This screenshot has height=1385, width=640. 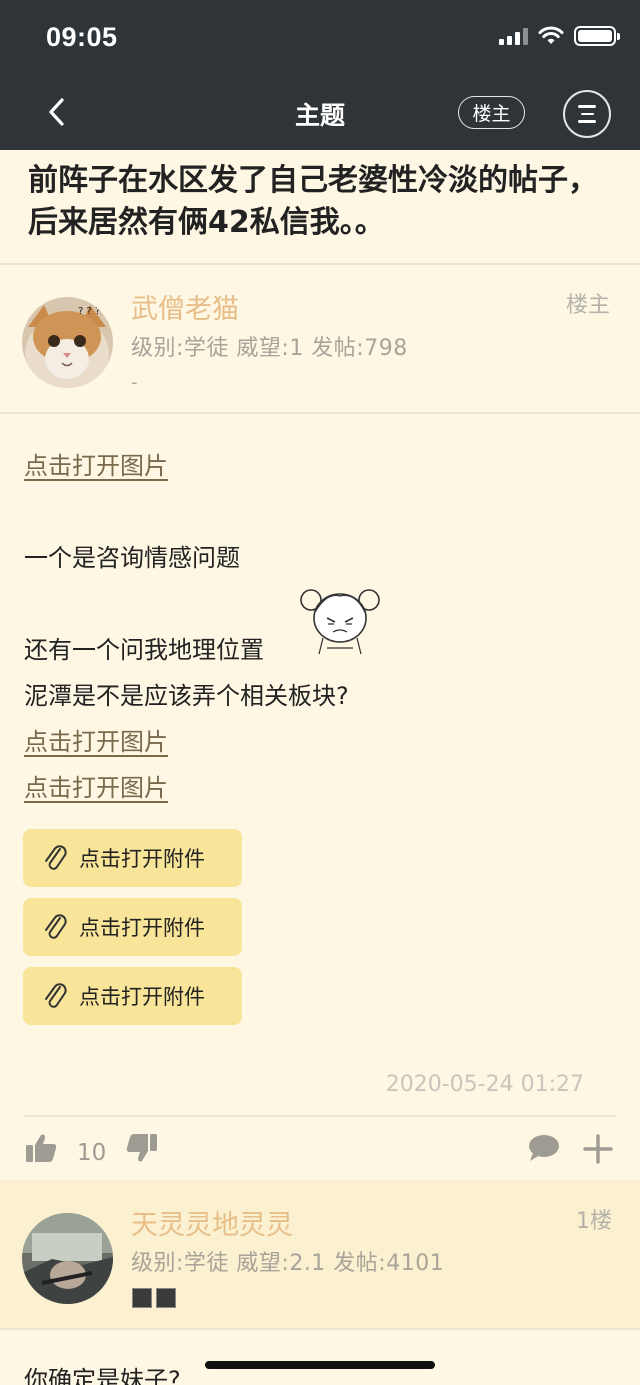 I want to click on thumbs-down-icon, so click(x=142, y=1148).